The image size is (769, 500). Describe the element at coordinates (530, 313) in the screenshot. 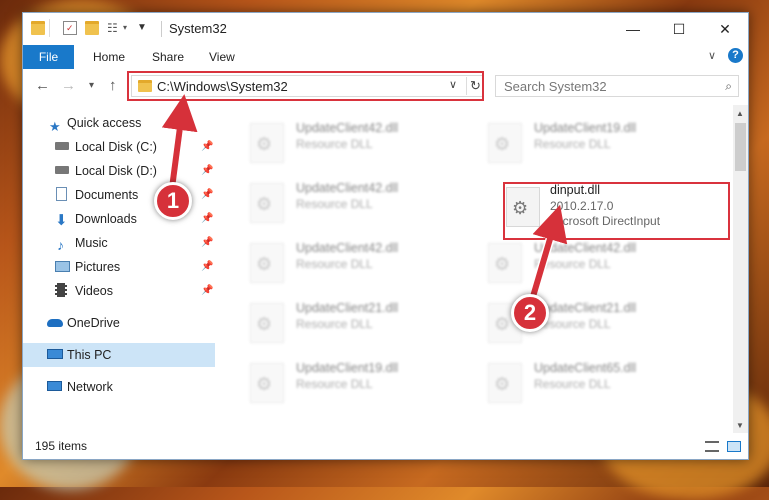

I see `step-badge-2: 2` at that location.